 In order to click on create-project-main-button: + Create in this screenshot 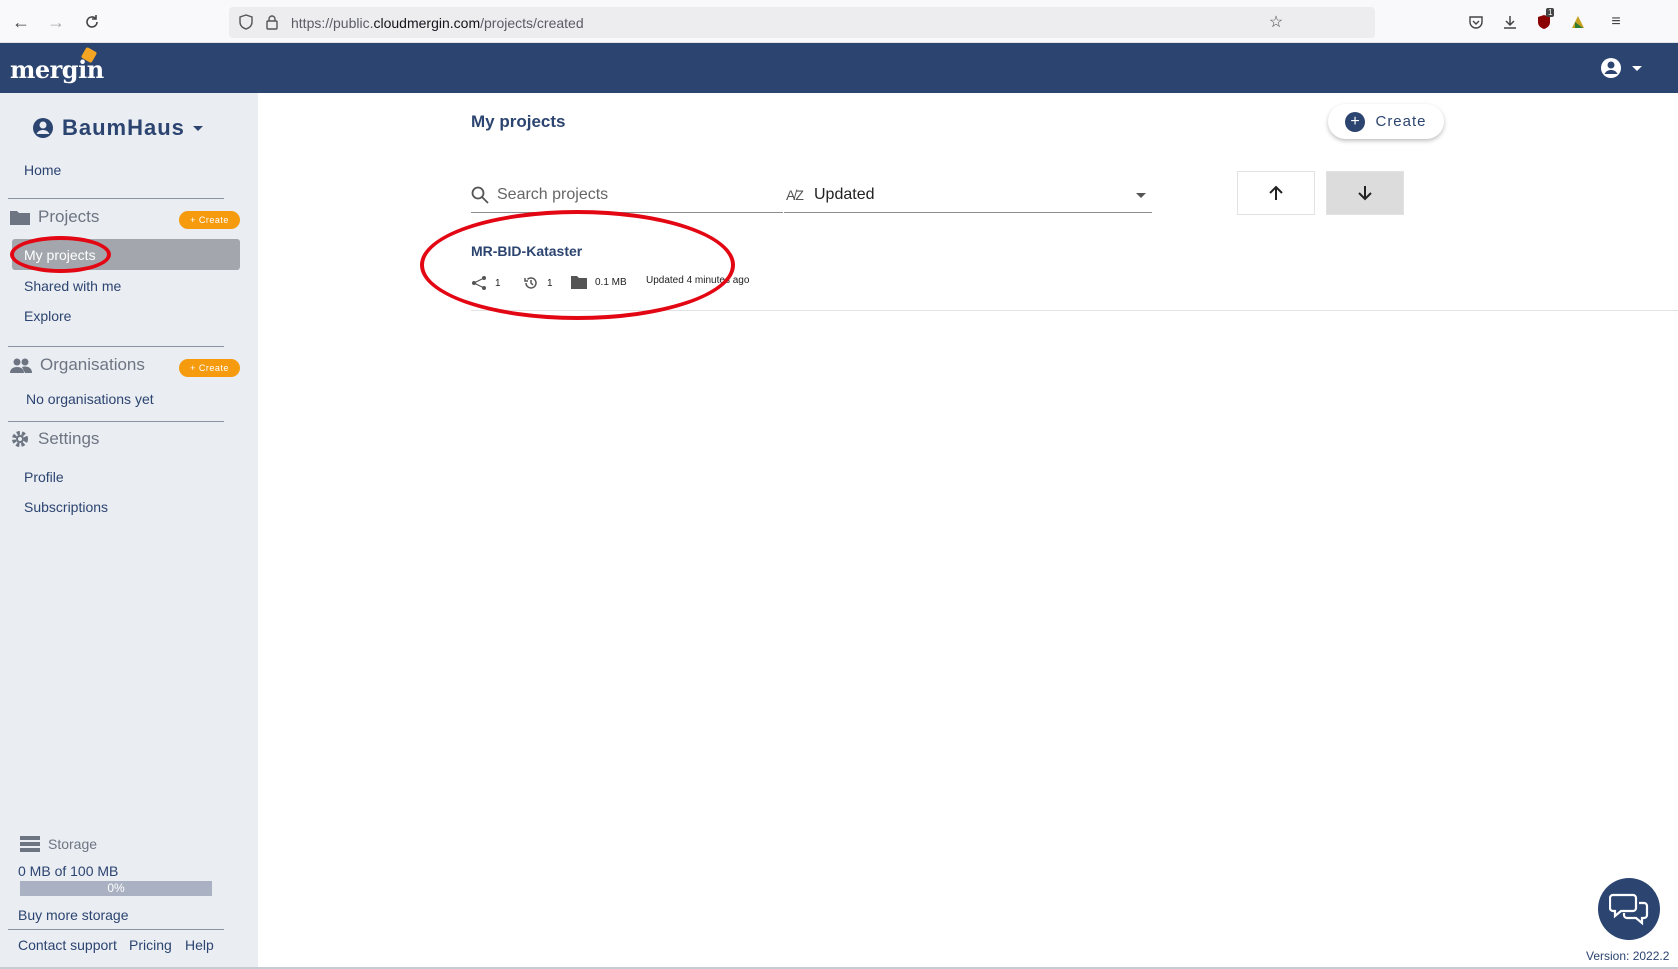, I will do `click(1386, 121)`.